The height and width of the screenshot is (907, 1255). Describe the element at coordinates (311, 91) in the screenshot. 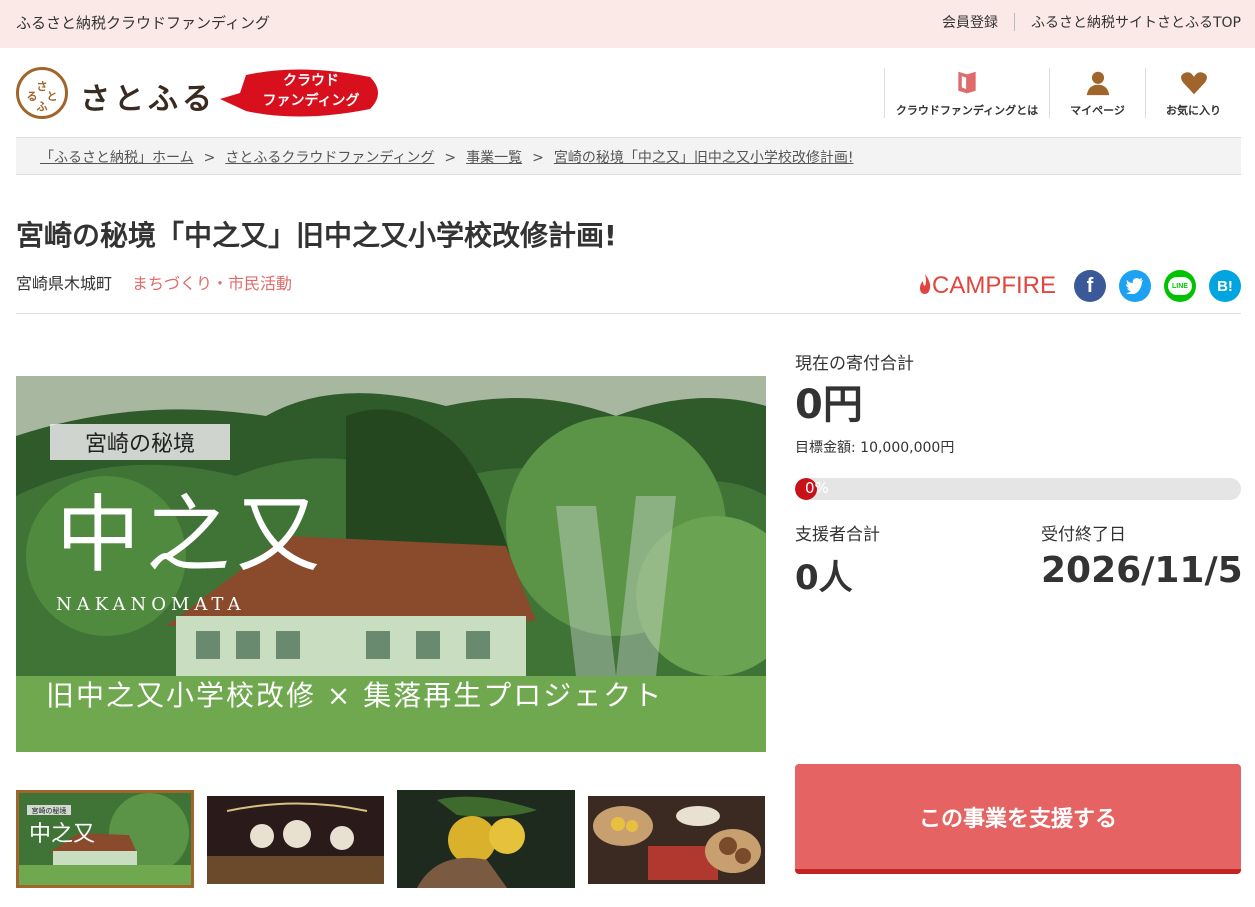

I see `badge-text: クラウド ファンディング` at that location.